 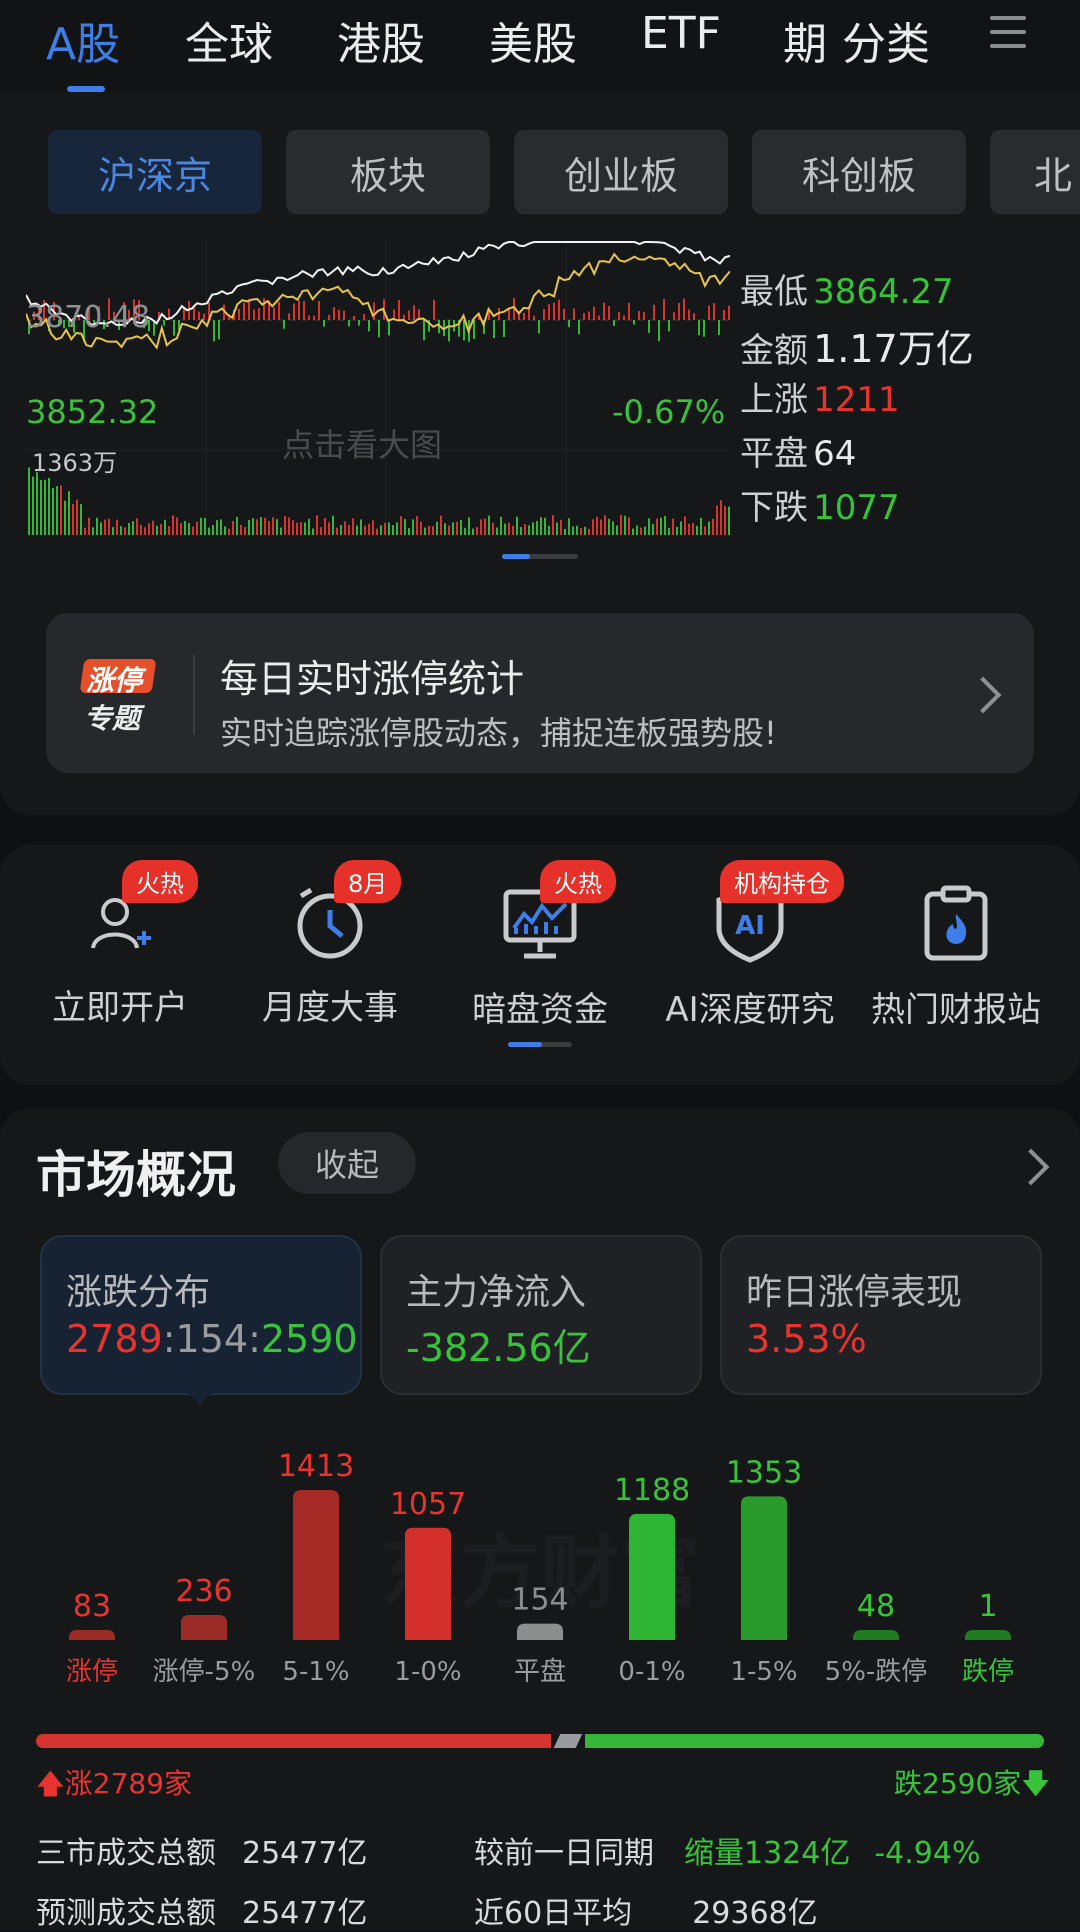 What do you see at coordinates (621, 172) in the screenshot?
I see `subtab-chinext: 创业板` at bounding box center [621, 172].